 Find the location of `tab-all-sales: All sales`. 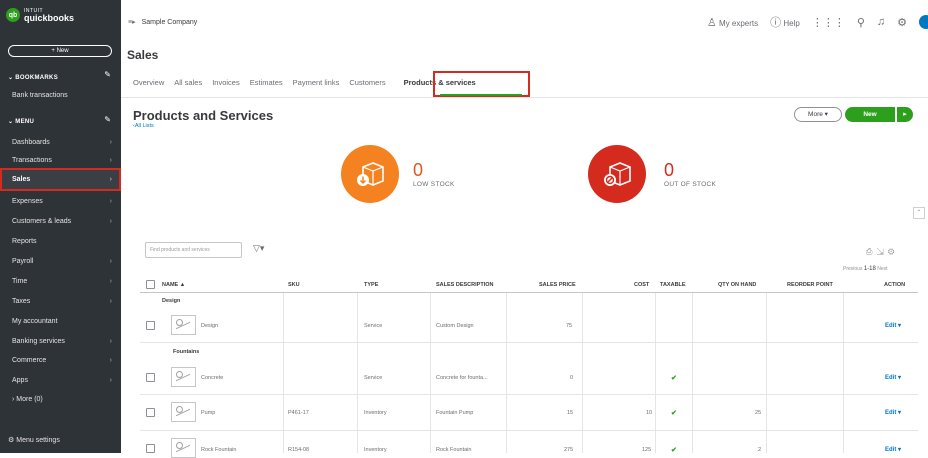

tab-all-sales: All sales is located at coordinates (188, 82).